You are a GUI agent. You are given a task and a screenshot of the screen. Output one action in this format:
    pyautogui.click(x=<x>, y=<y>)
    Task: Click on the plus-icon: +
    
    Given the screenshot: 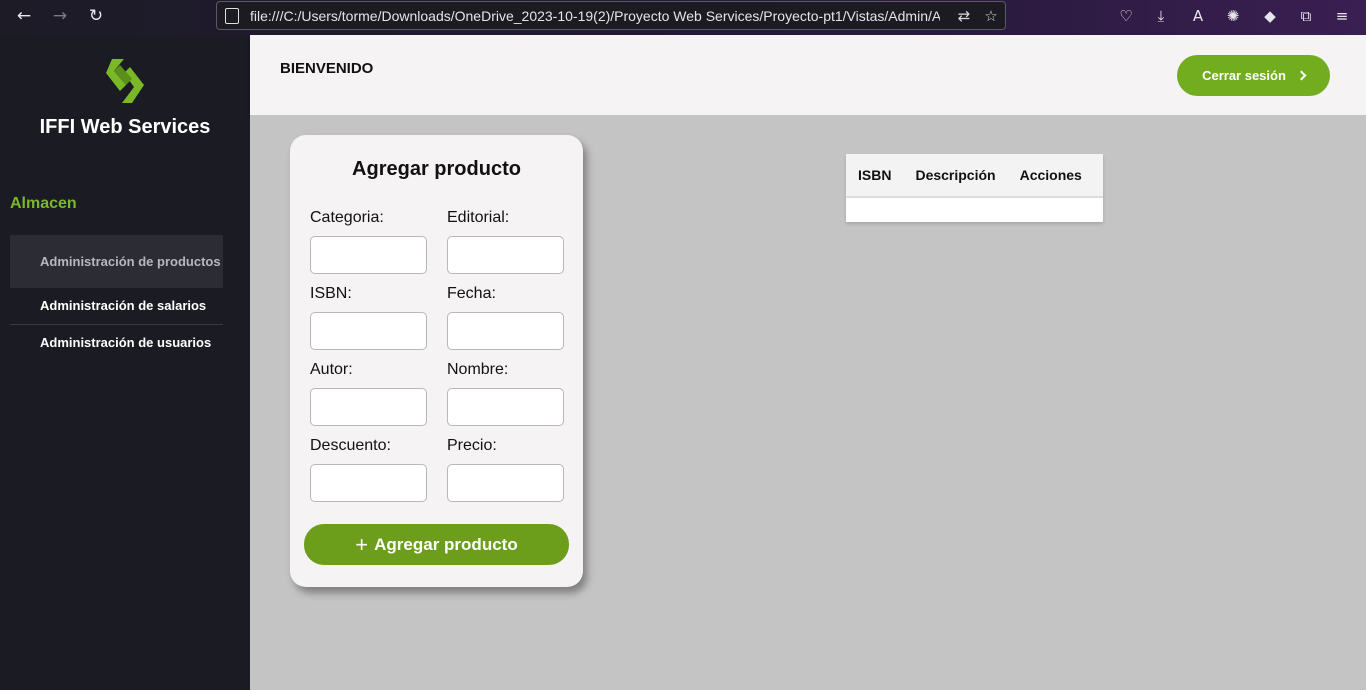 What is the action you would take?
    pyautogui.click(x=362, y=544)
    